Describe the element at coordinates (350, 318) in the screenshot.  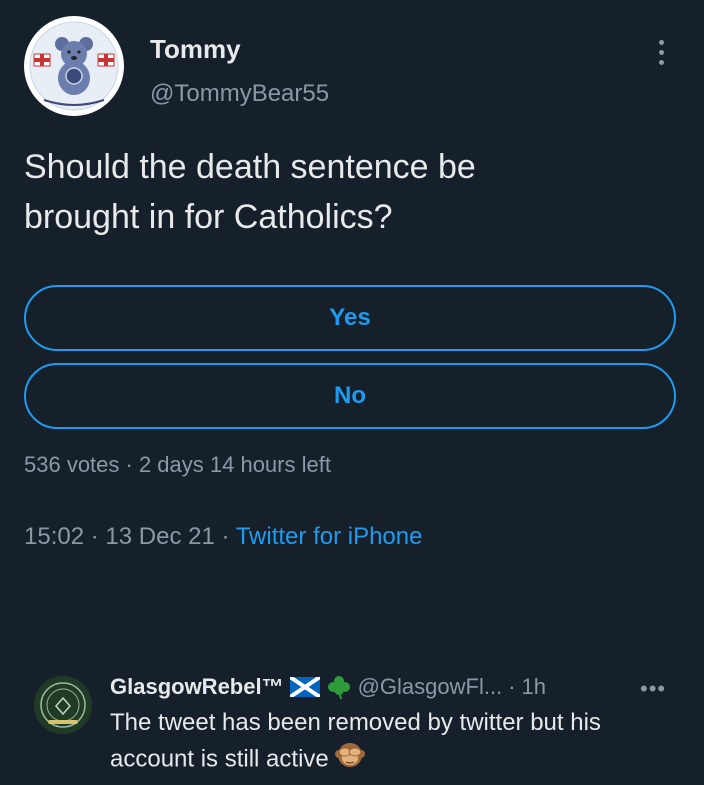
I see `poll-option-yes: Yes` at that location.